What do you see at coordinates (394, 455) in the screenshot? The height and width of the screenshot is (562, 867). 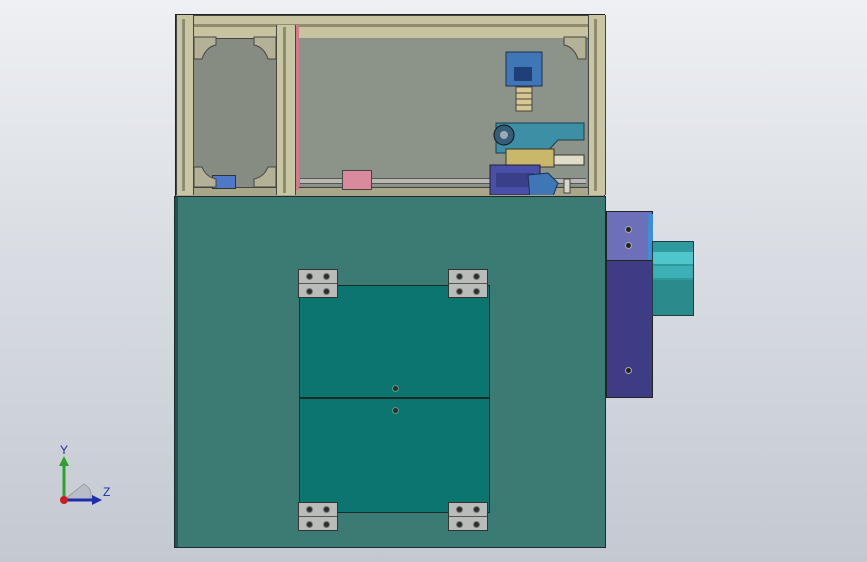 I see `lower-door` at bounding box center [394, 455].